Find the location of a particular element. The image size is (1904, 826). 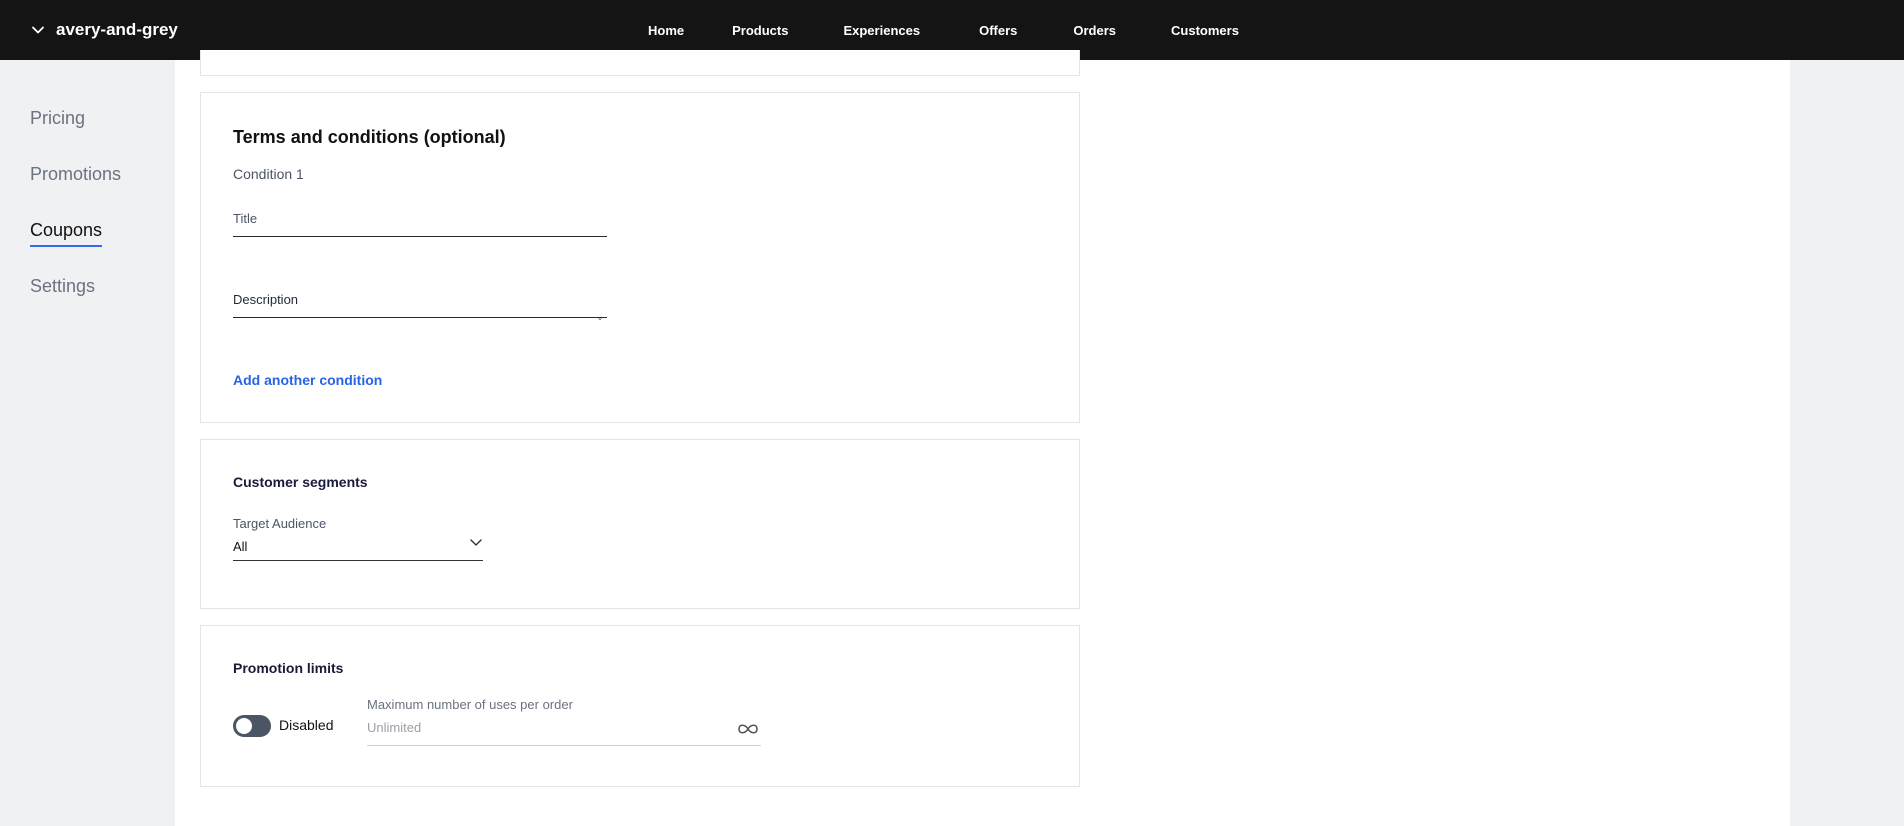

store-switcher: avery-and-grey is located at coordinates (104, 30).